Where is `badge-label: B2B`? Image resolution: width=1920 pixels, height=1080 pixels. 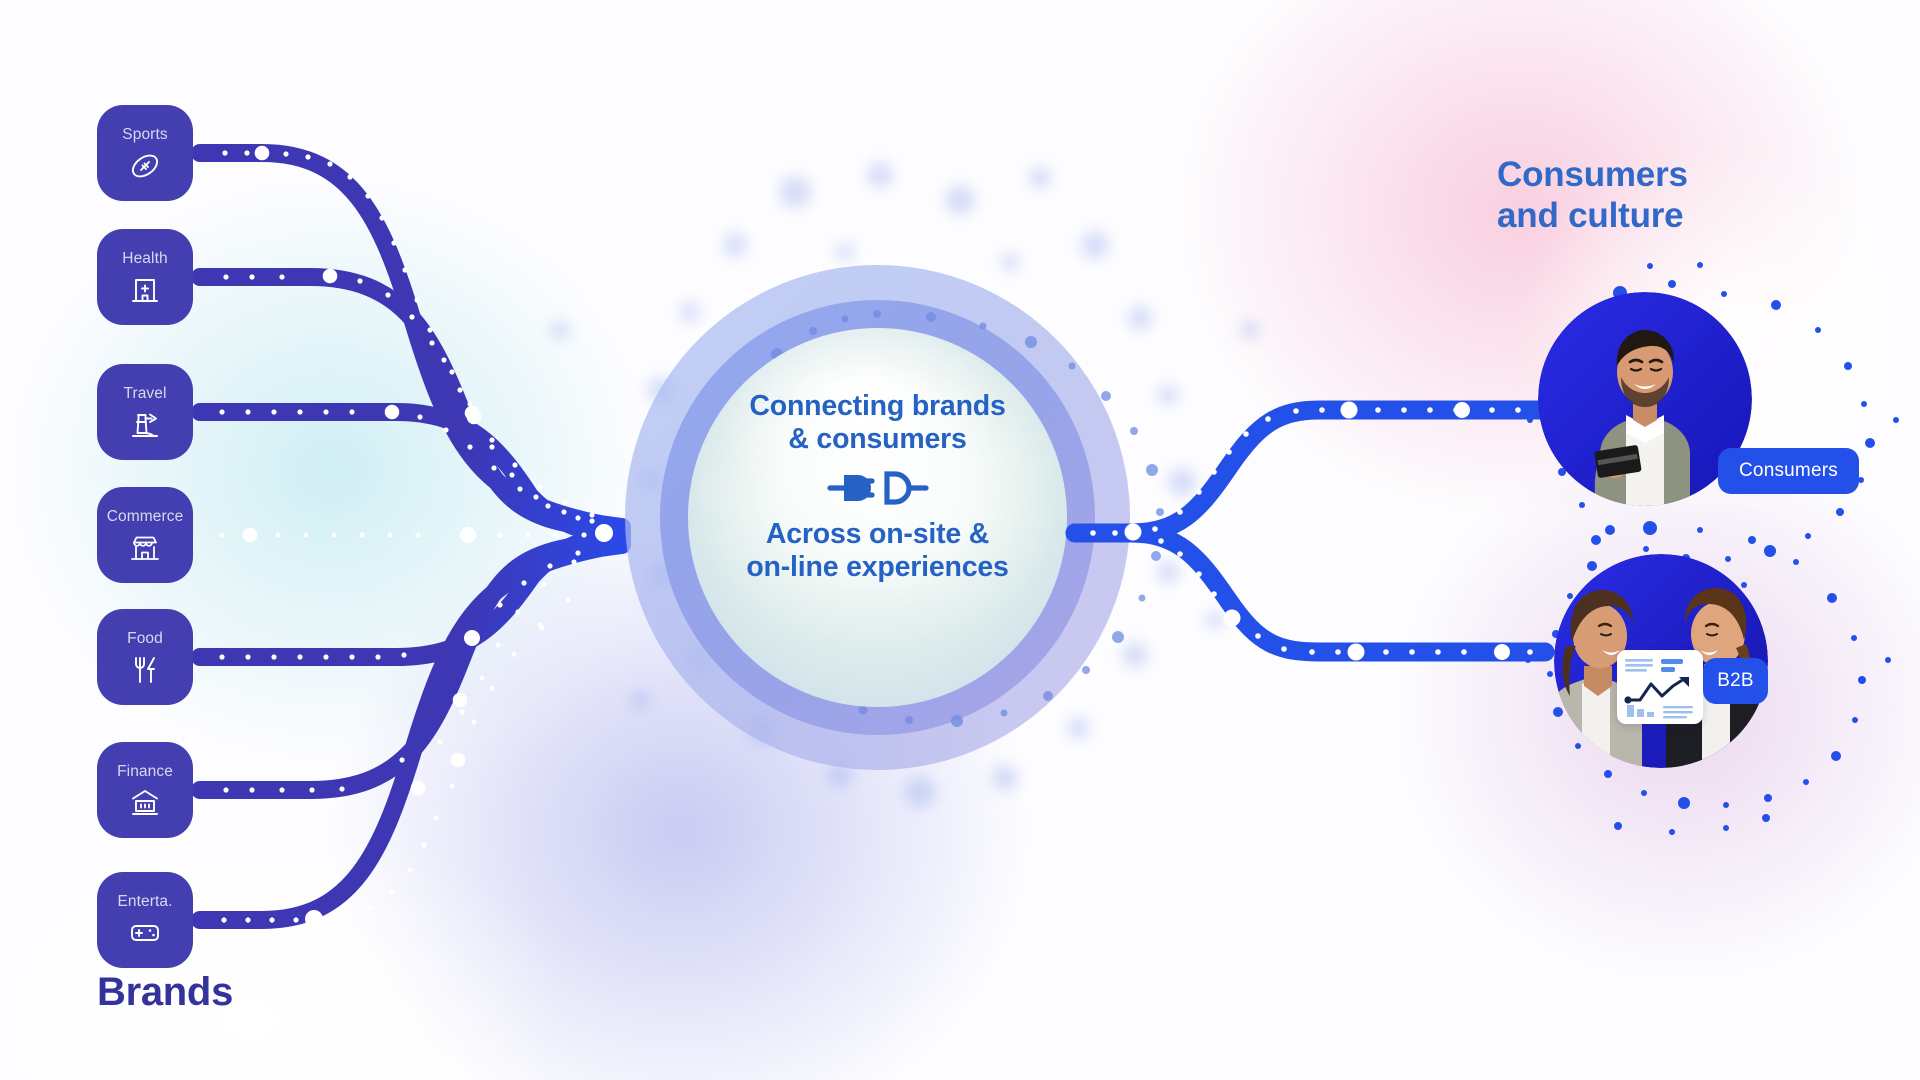 badge-label: B2B is located at coordinates (1735, 680).